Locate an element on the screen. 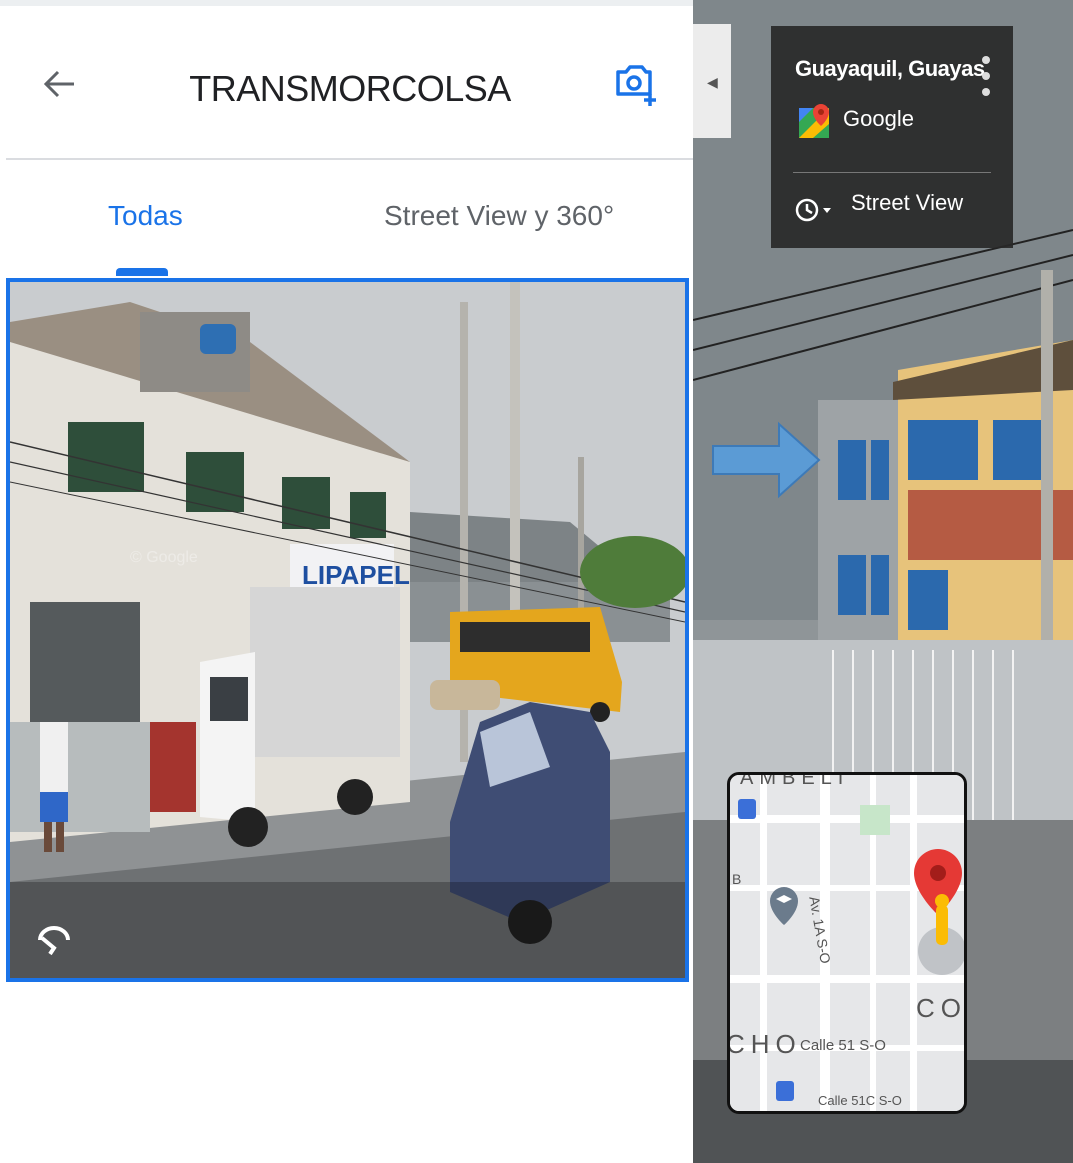  collapse-panel-button: ◀ is located at coordinates (712, 81).